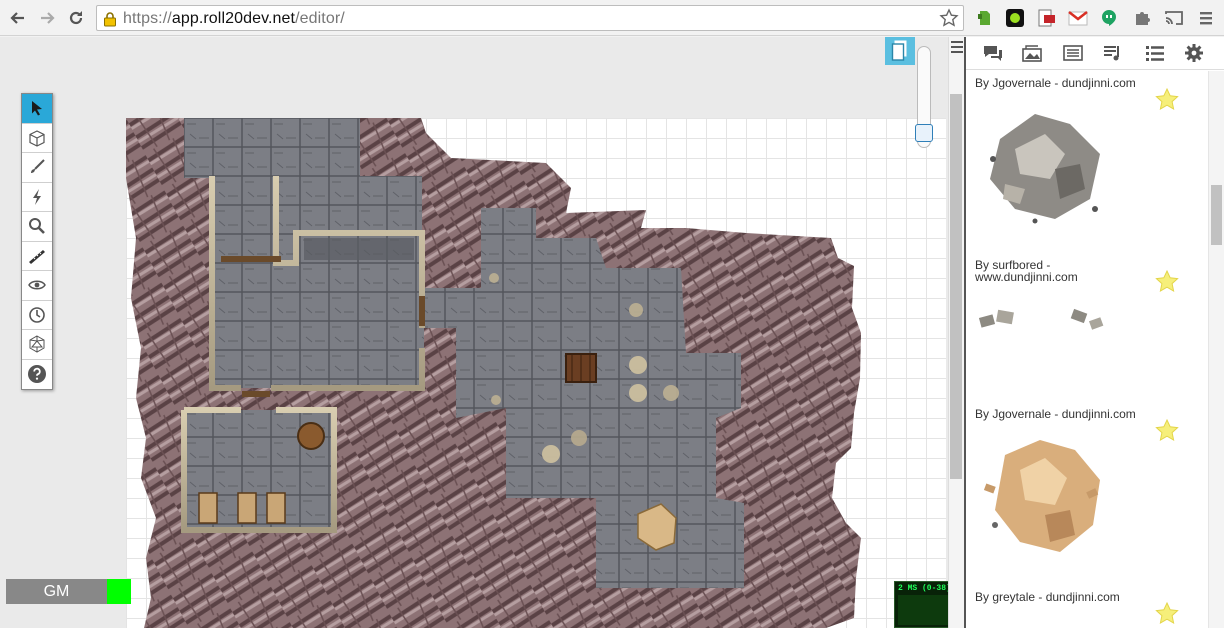  I want to click on jukebox-icon, so click(1111, 53).